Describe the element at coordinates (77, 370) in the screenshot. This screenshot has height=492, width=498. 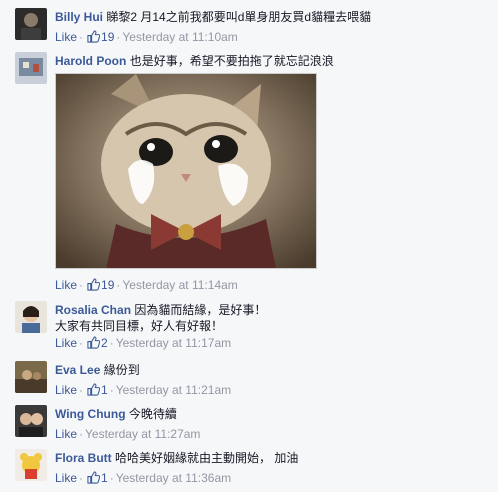
I see `comment-author: Eva Lee` at that location.